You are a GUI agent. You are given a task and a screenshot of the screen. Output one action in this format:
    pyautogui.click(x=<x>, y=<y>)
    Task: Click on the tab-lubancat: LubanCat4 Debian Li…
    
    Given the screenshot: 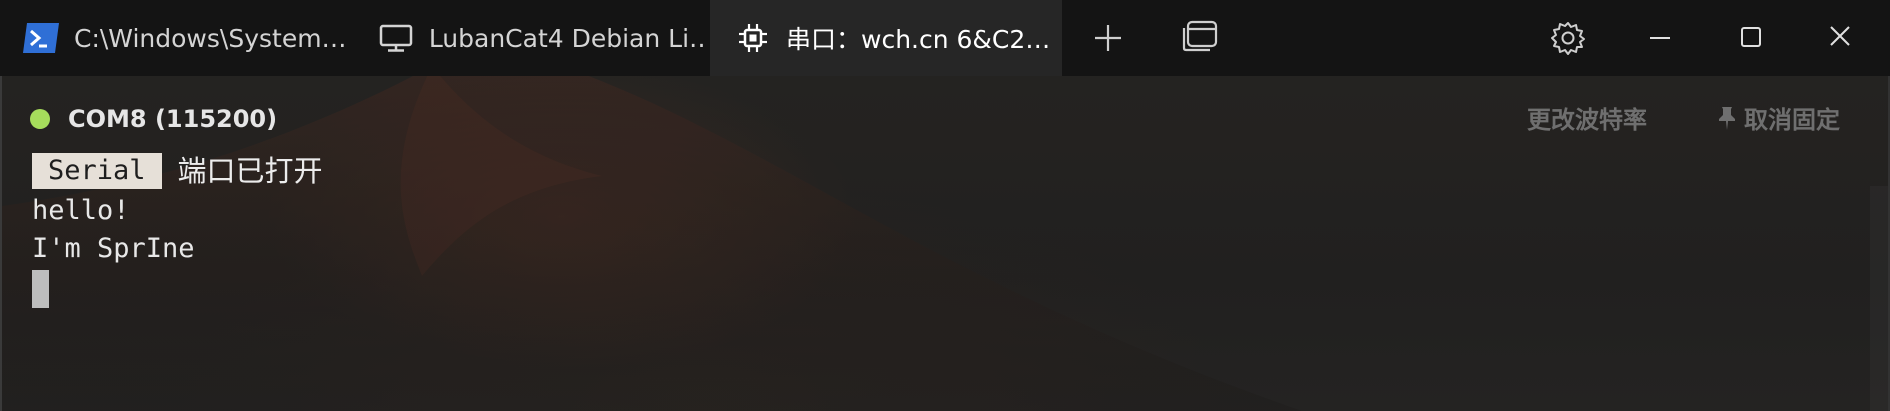 What is the action you would take?
    pyautogui.click(x=541, y=38)
    